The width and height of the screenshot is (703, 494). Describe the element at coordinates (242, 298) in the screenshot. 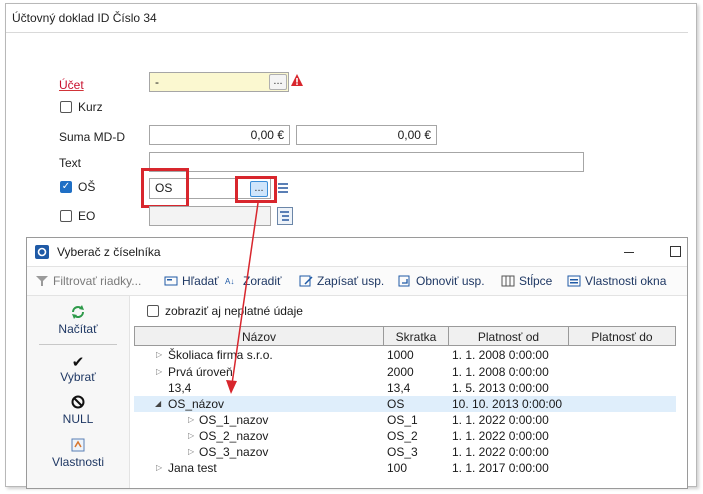

I see `annotation-arrow` at that location.